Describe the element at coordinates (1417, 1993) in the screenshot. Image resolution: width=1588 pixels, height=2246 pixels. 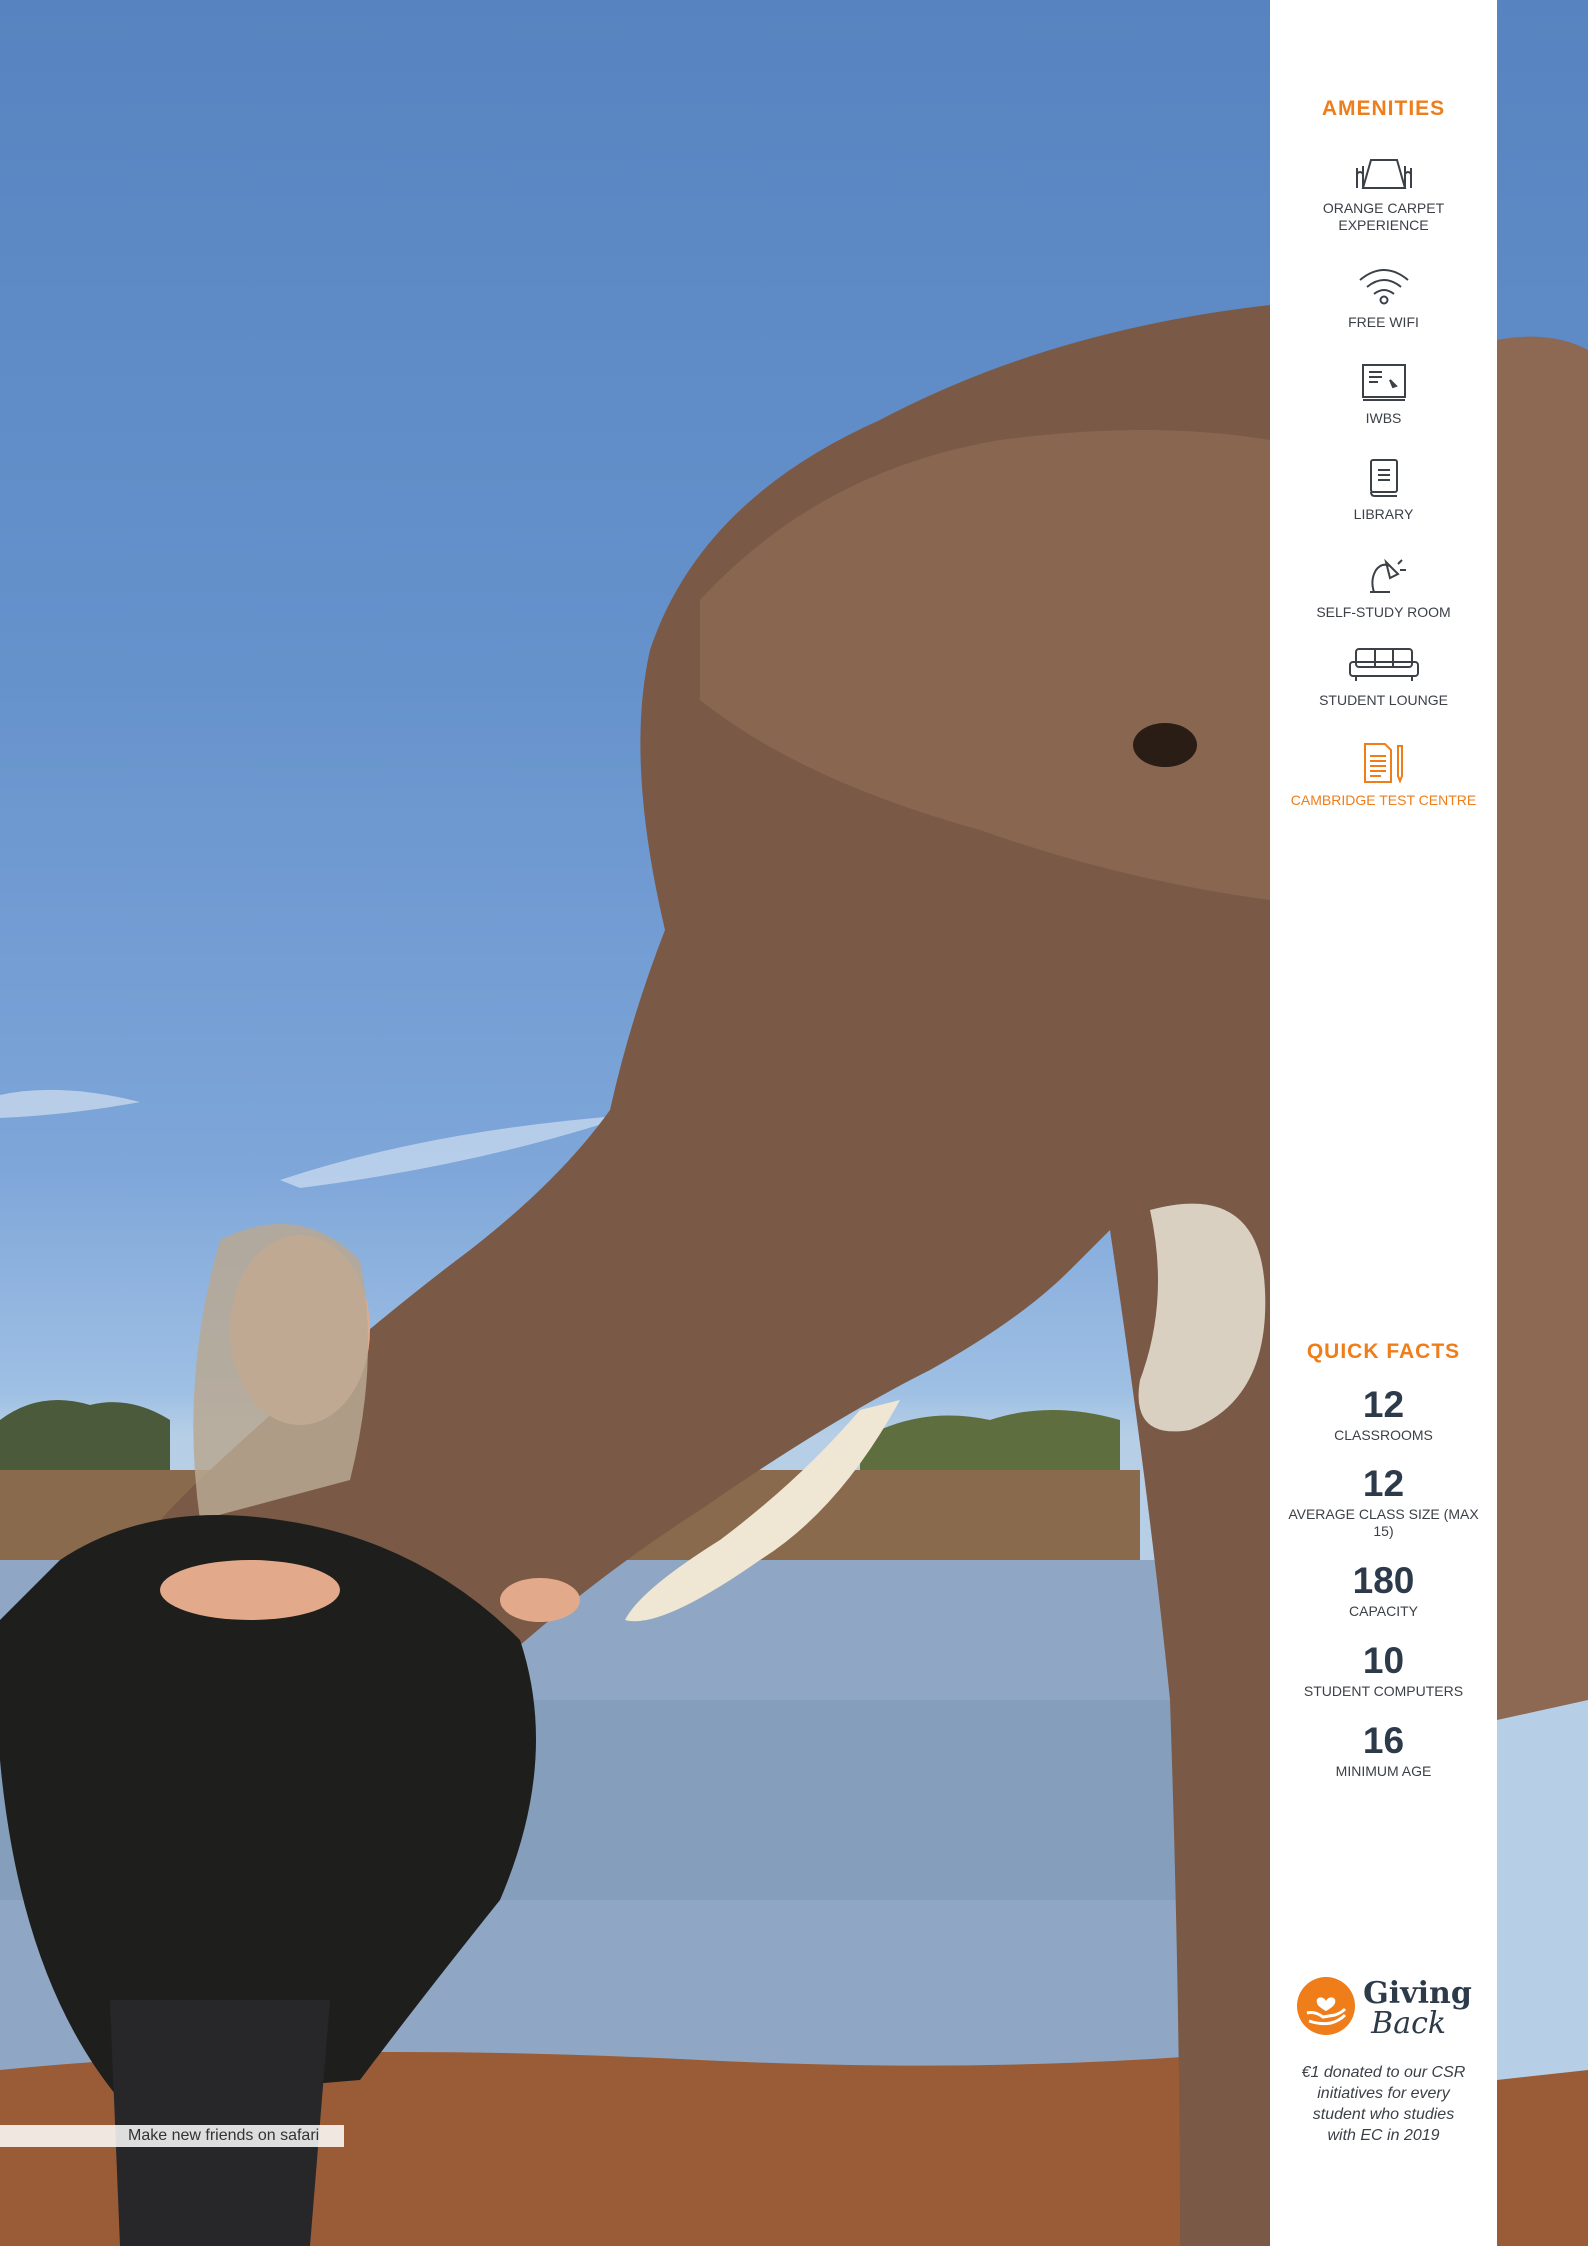
I see `giving-word: Giving` at that location.